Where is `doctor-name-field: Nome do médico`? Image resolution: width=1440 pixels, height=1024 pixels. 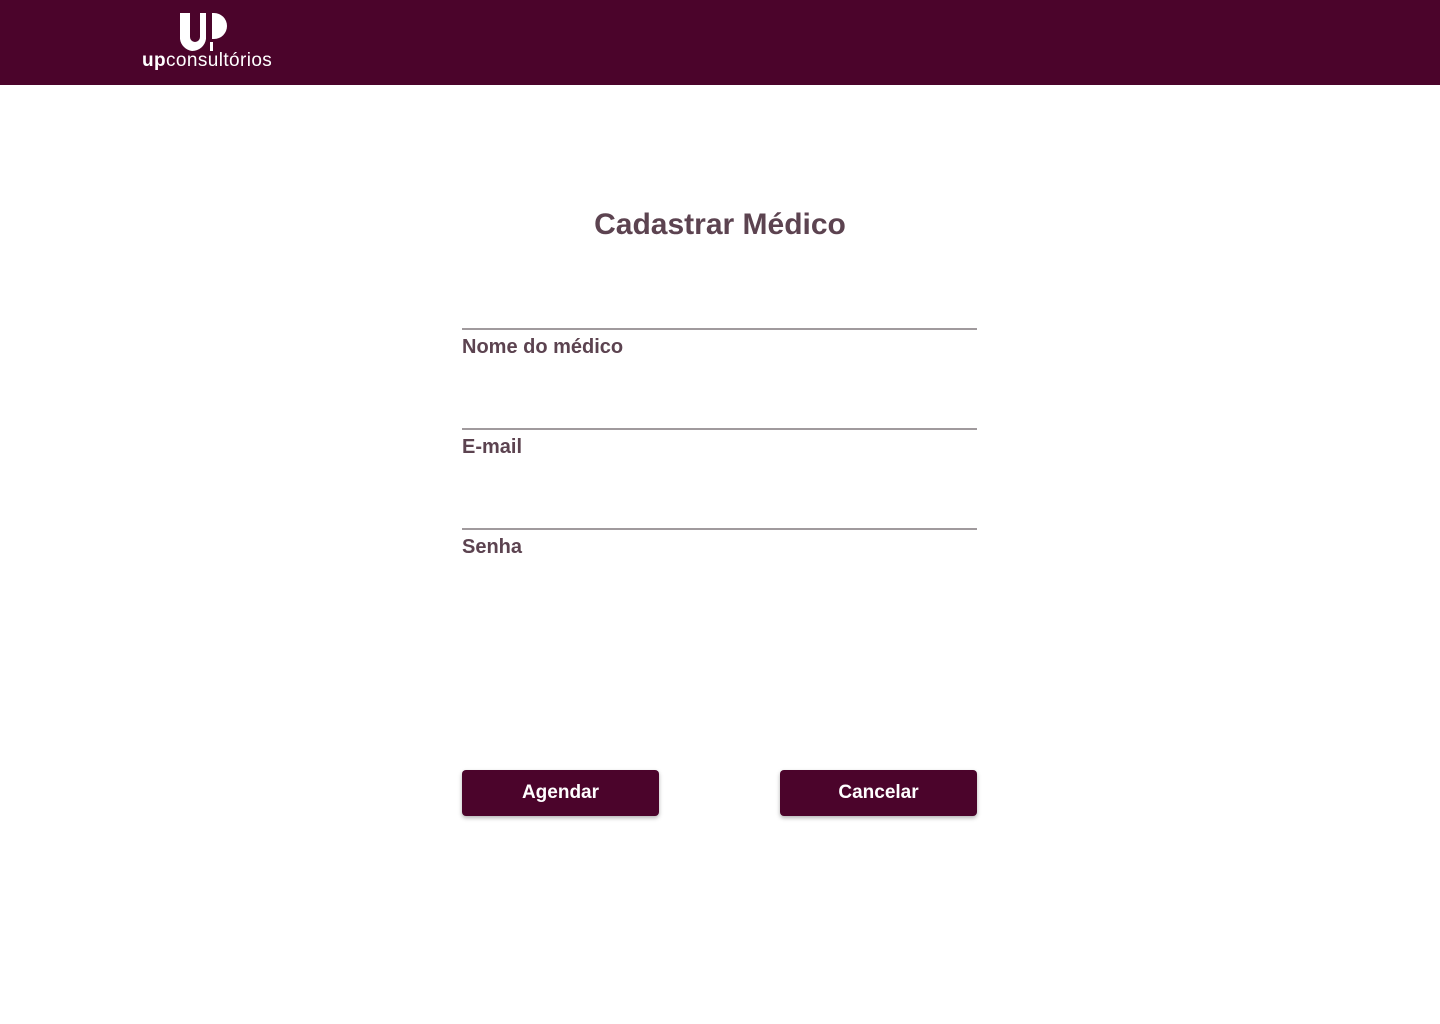
doctor-name-field: Nome do médico is located at coordinates (719, 329).